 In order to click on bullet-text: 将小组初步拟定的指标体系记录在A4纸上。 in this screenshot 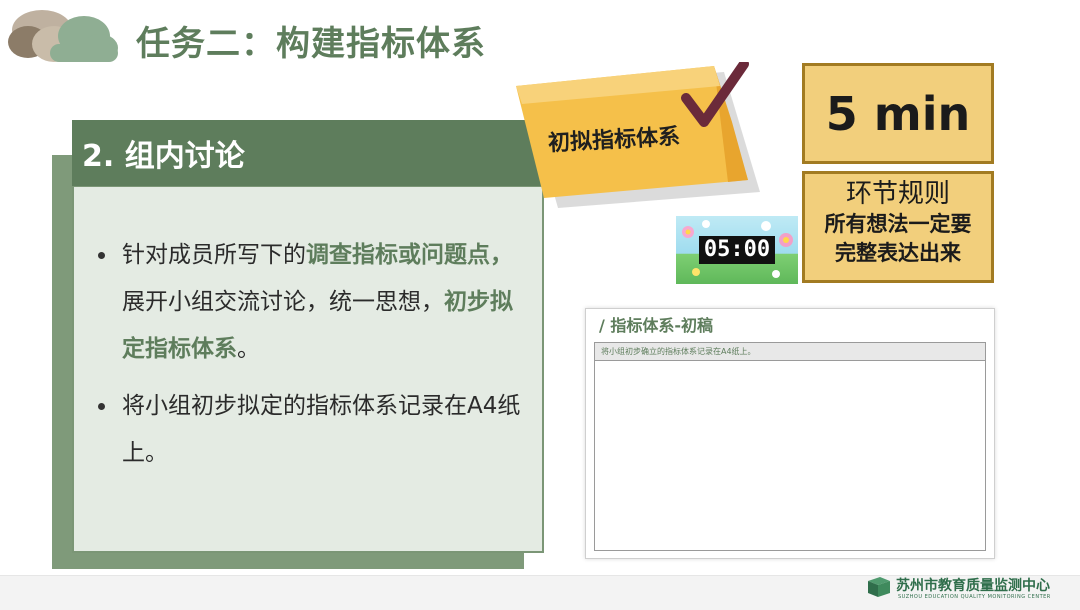, I will do `click(321, 429)`.